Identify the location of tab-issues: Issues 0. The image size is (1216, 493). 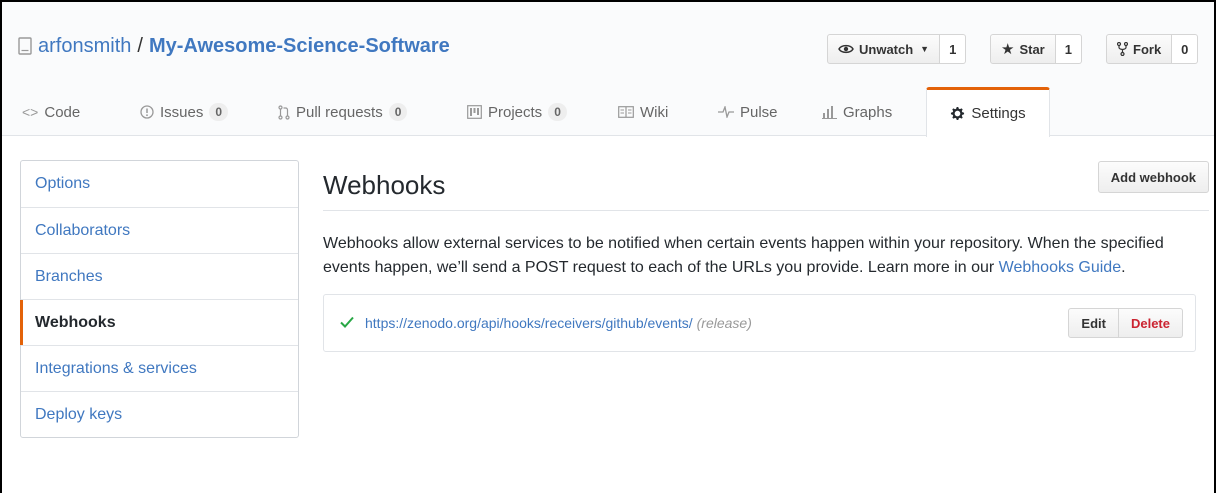
(184, 112).